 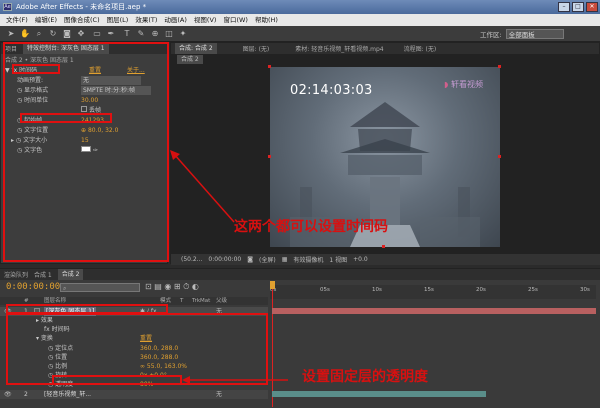 What do you see at coordinates (117, 380) in the screenshot?
I see `annotation-box-opacity` at bounding box center [117, 380].